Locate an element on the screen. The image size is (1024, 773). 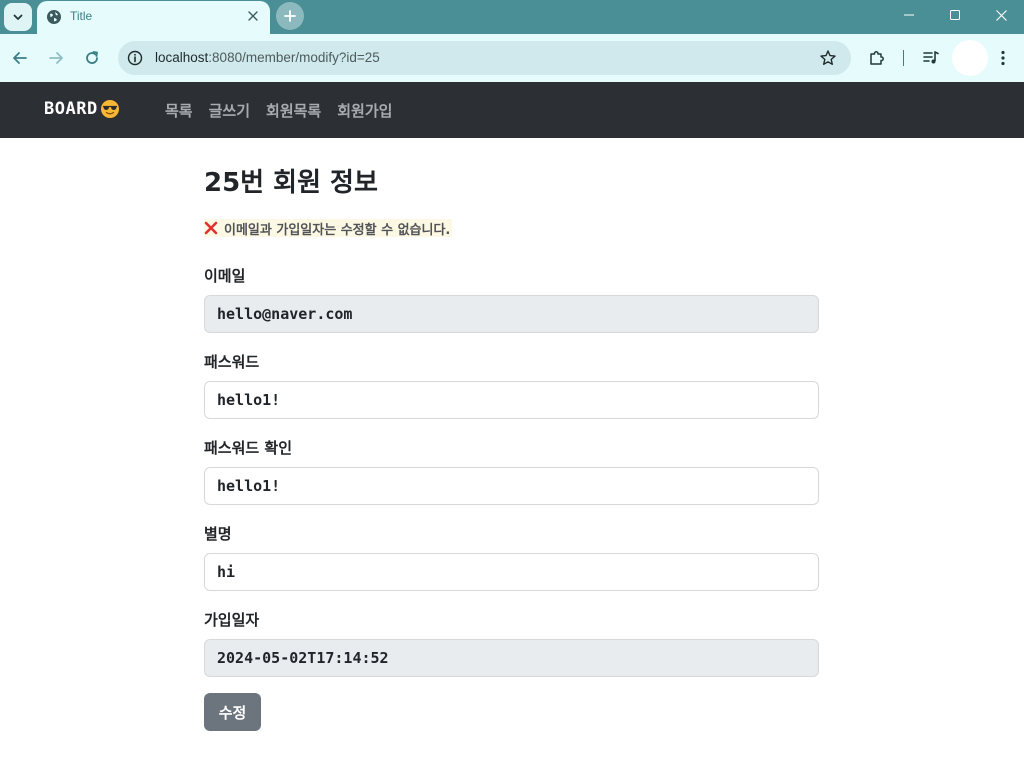
joined-date-field: 2024-05-02T17:14:52 is located at coordinates (511, 658).